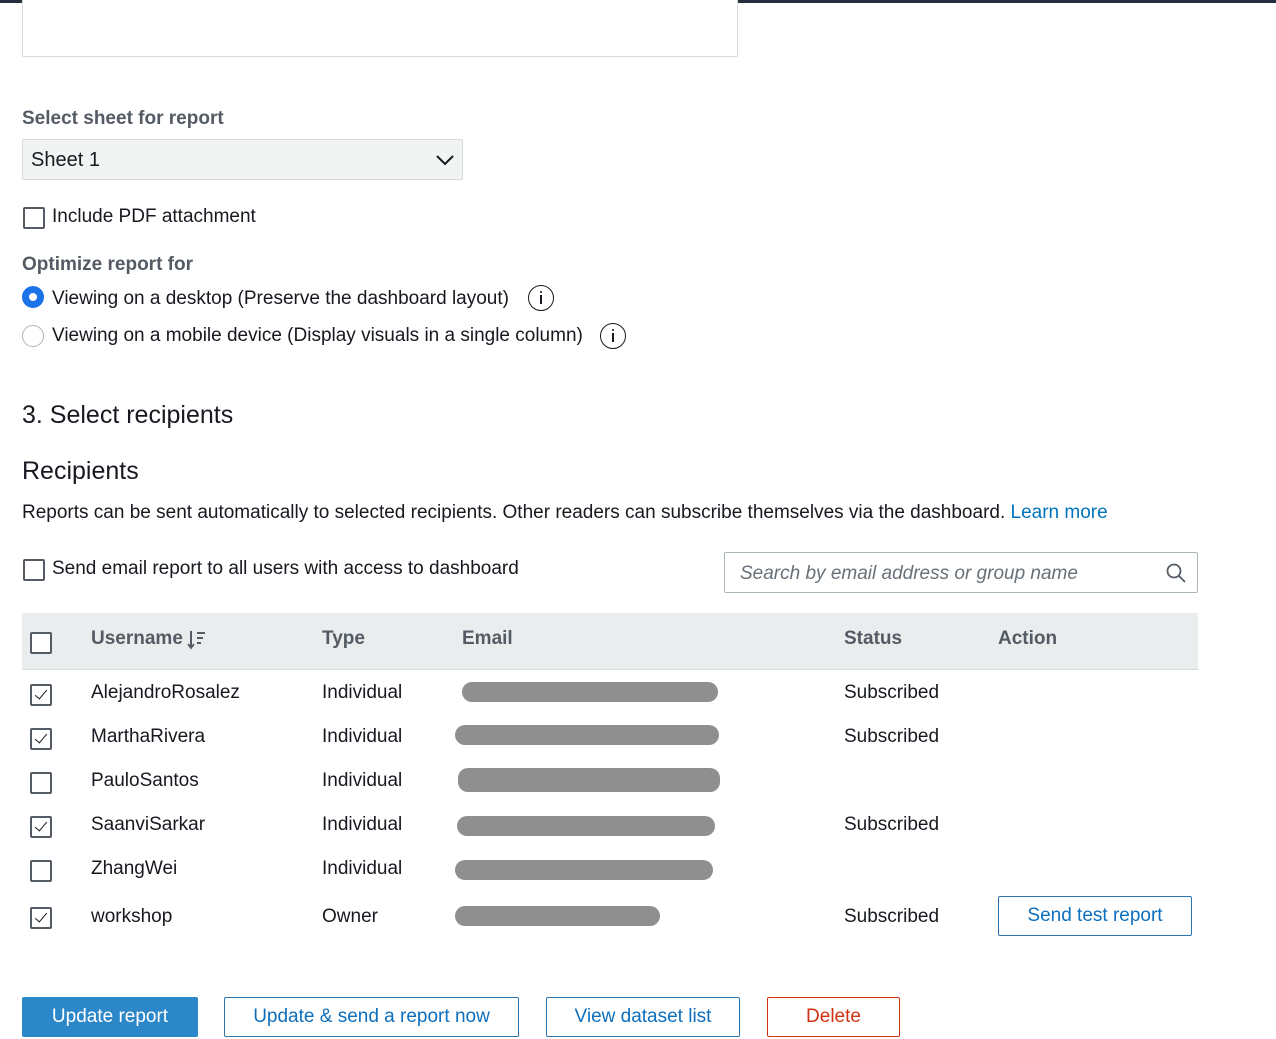  Describe the element at coordinates (80, 471) in the screenshot. I see `recipients-heading: Recipients` at that location.